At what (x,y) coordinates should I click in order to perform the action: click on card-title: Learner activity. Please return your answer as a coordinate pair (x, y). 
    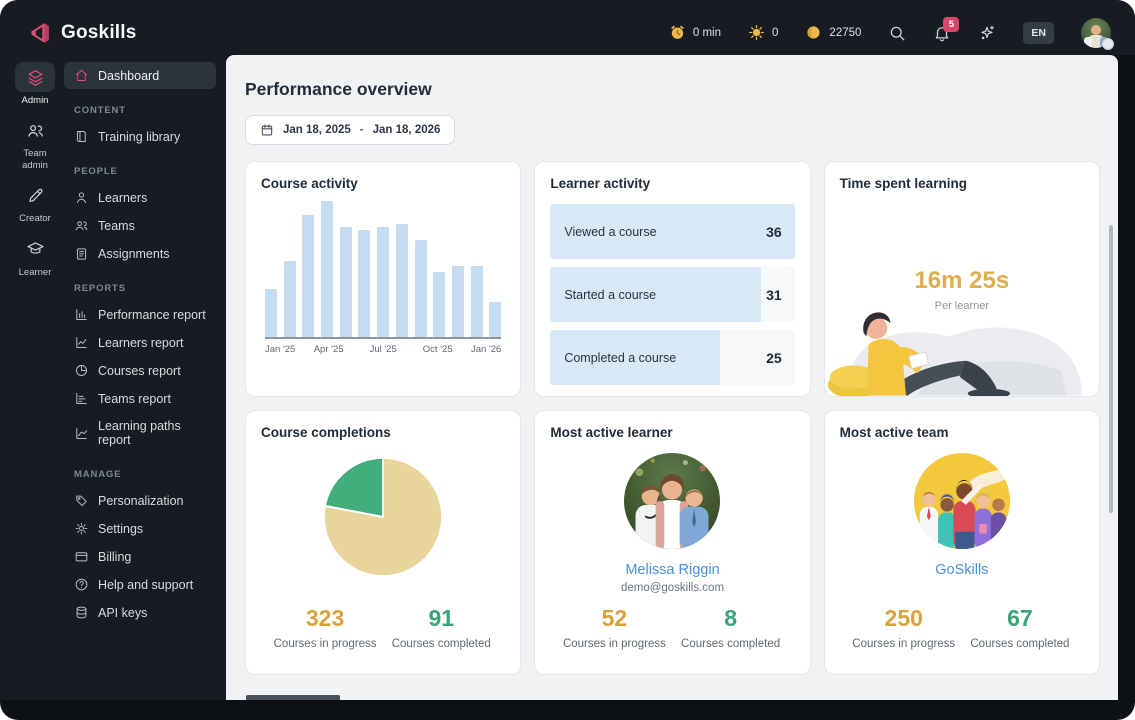
    Looking at the image, I should click on (600, 183).